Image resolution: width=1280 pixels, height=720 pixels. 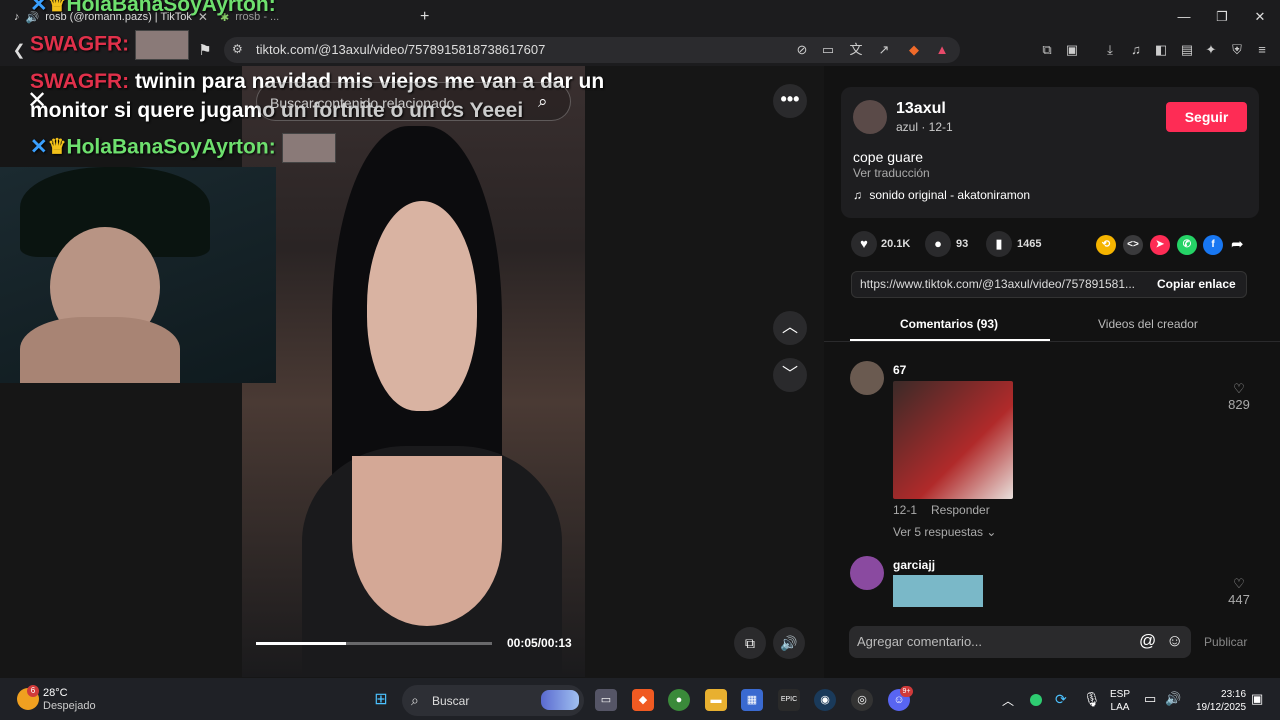 I want to click on taskbar-search-label: Buscar, so click(x=451, y=701).